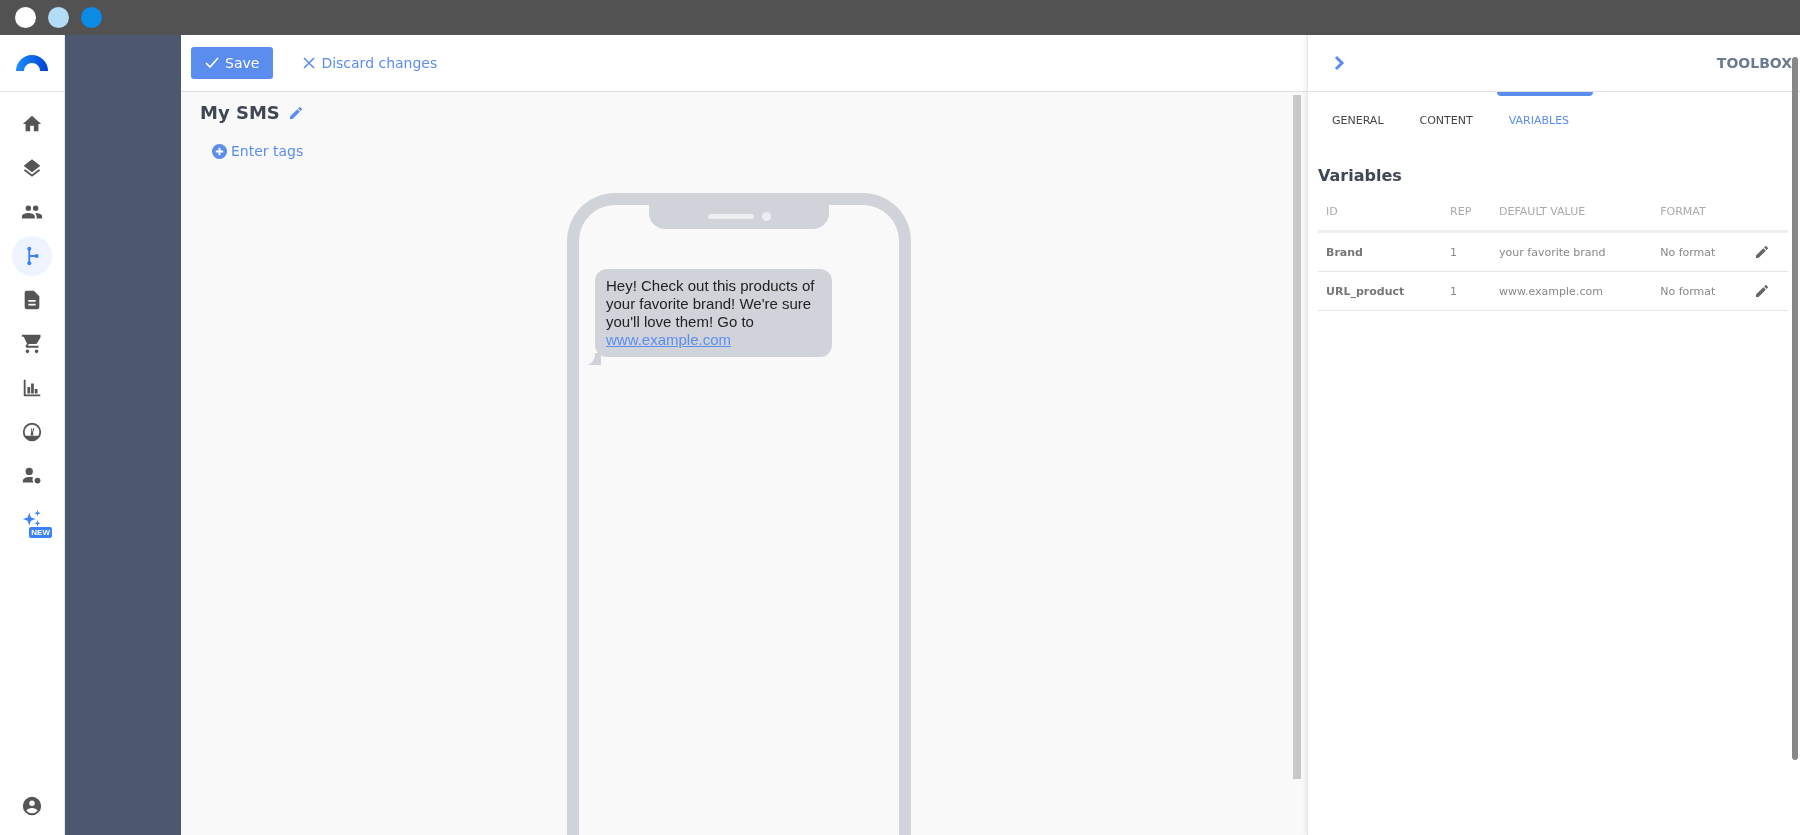 Image resolution: width=1800 pixels, height=835 pixels. I want to click on close-icon, so click(309, 63).